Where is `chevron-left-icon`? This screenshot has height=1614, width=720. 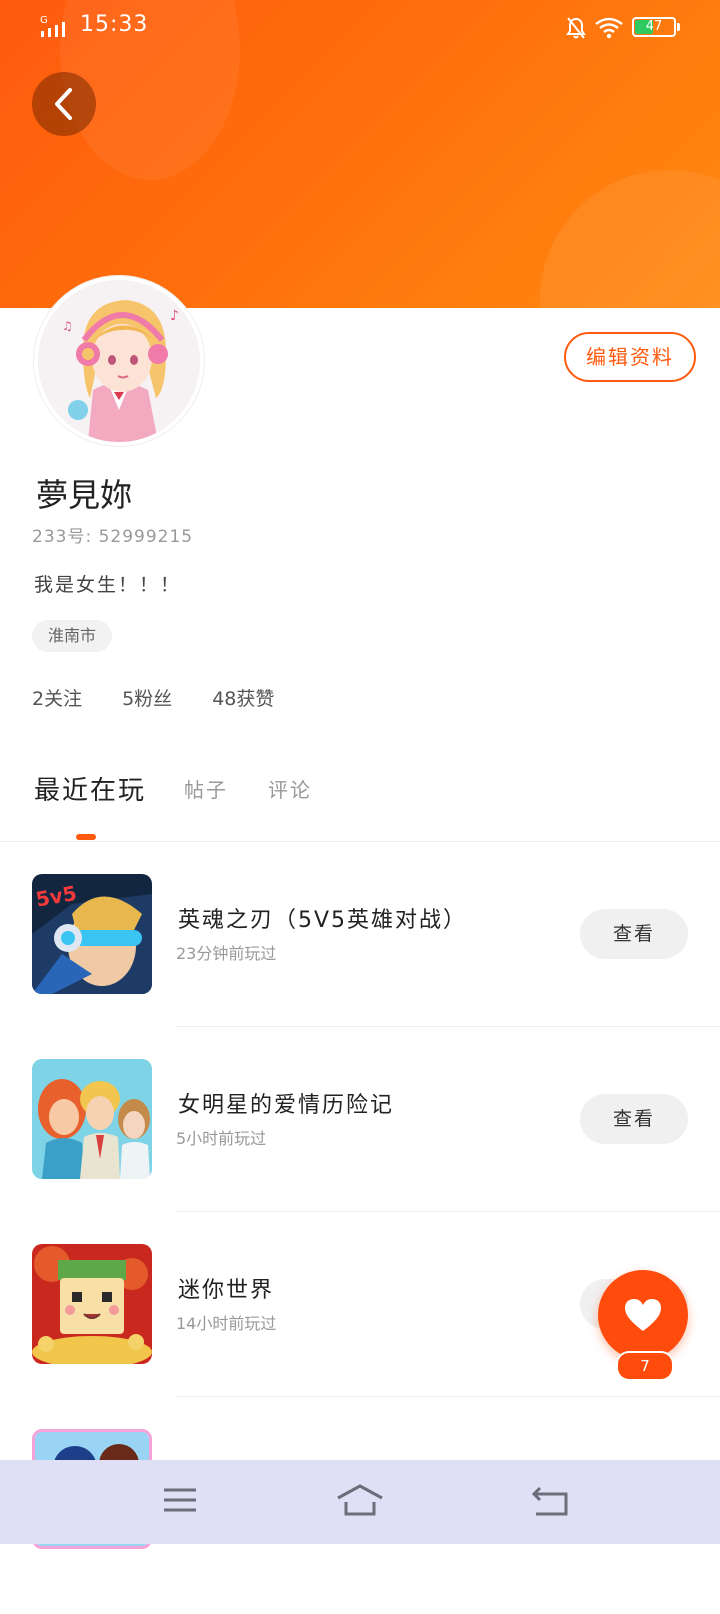
chevron-left-icon is located at coordinates (63, 104).